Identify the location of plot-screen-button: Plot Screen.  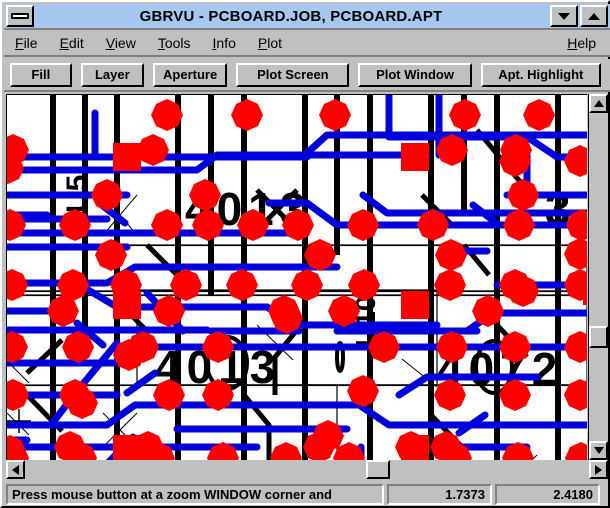
(293, 74).